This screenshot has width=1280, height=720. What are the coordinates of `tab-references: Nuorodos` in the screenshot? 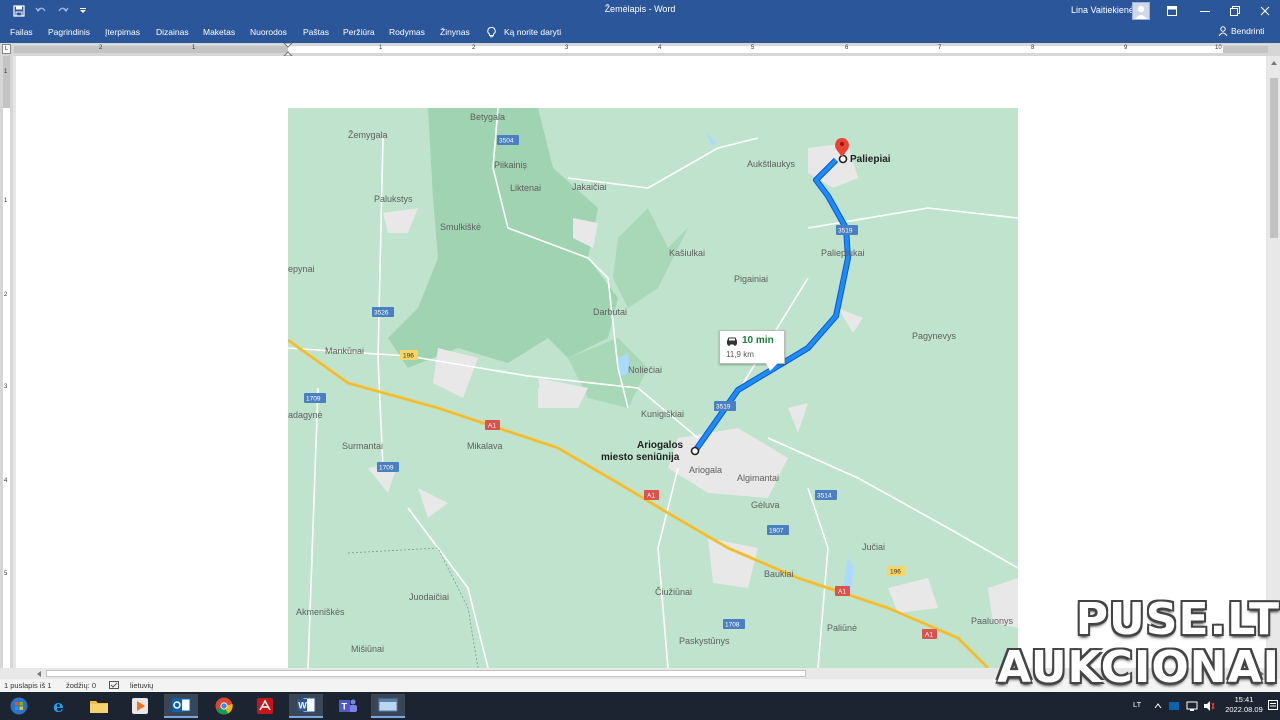 It's located at (268, 32).